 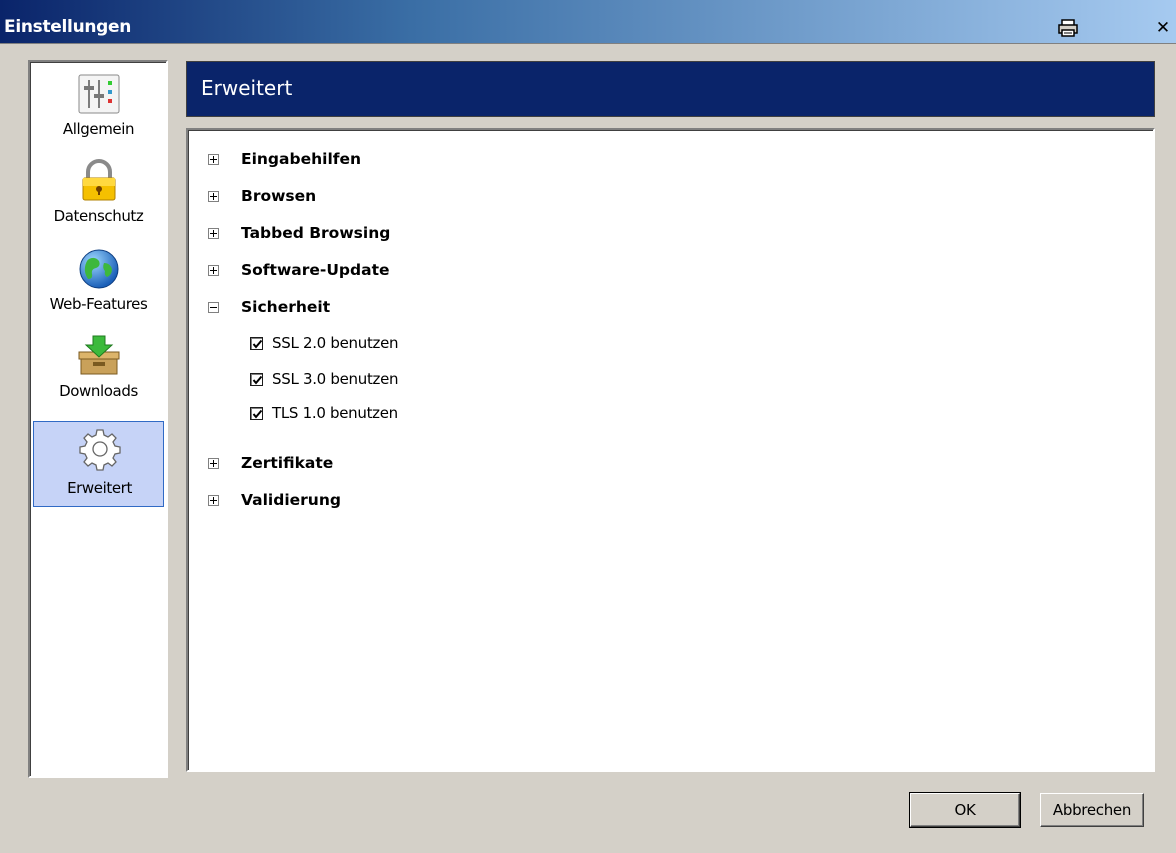 I want to click on sidebar-item-downloads: Downloads, so click(x=98, y=371).